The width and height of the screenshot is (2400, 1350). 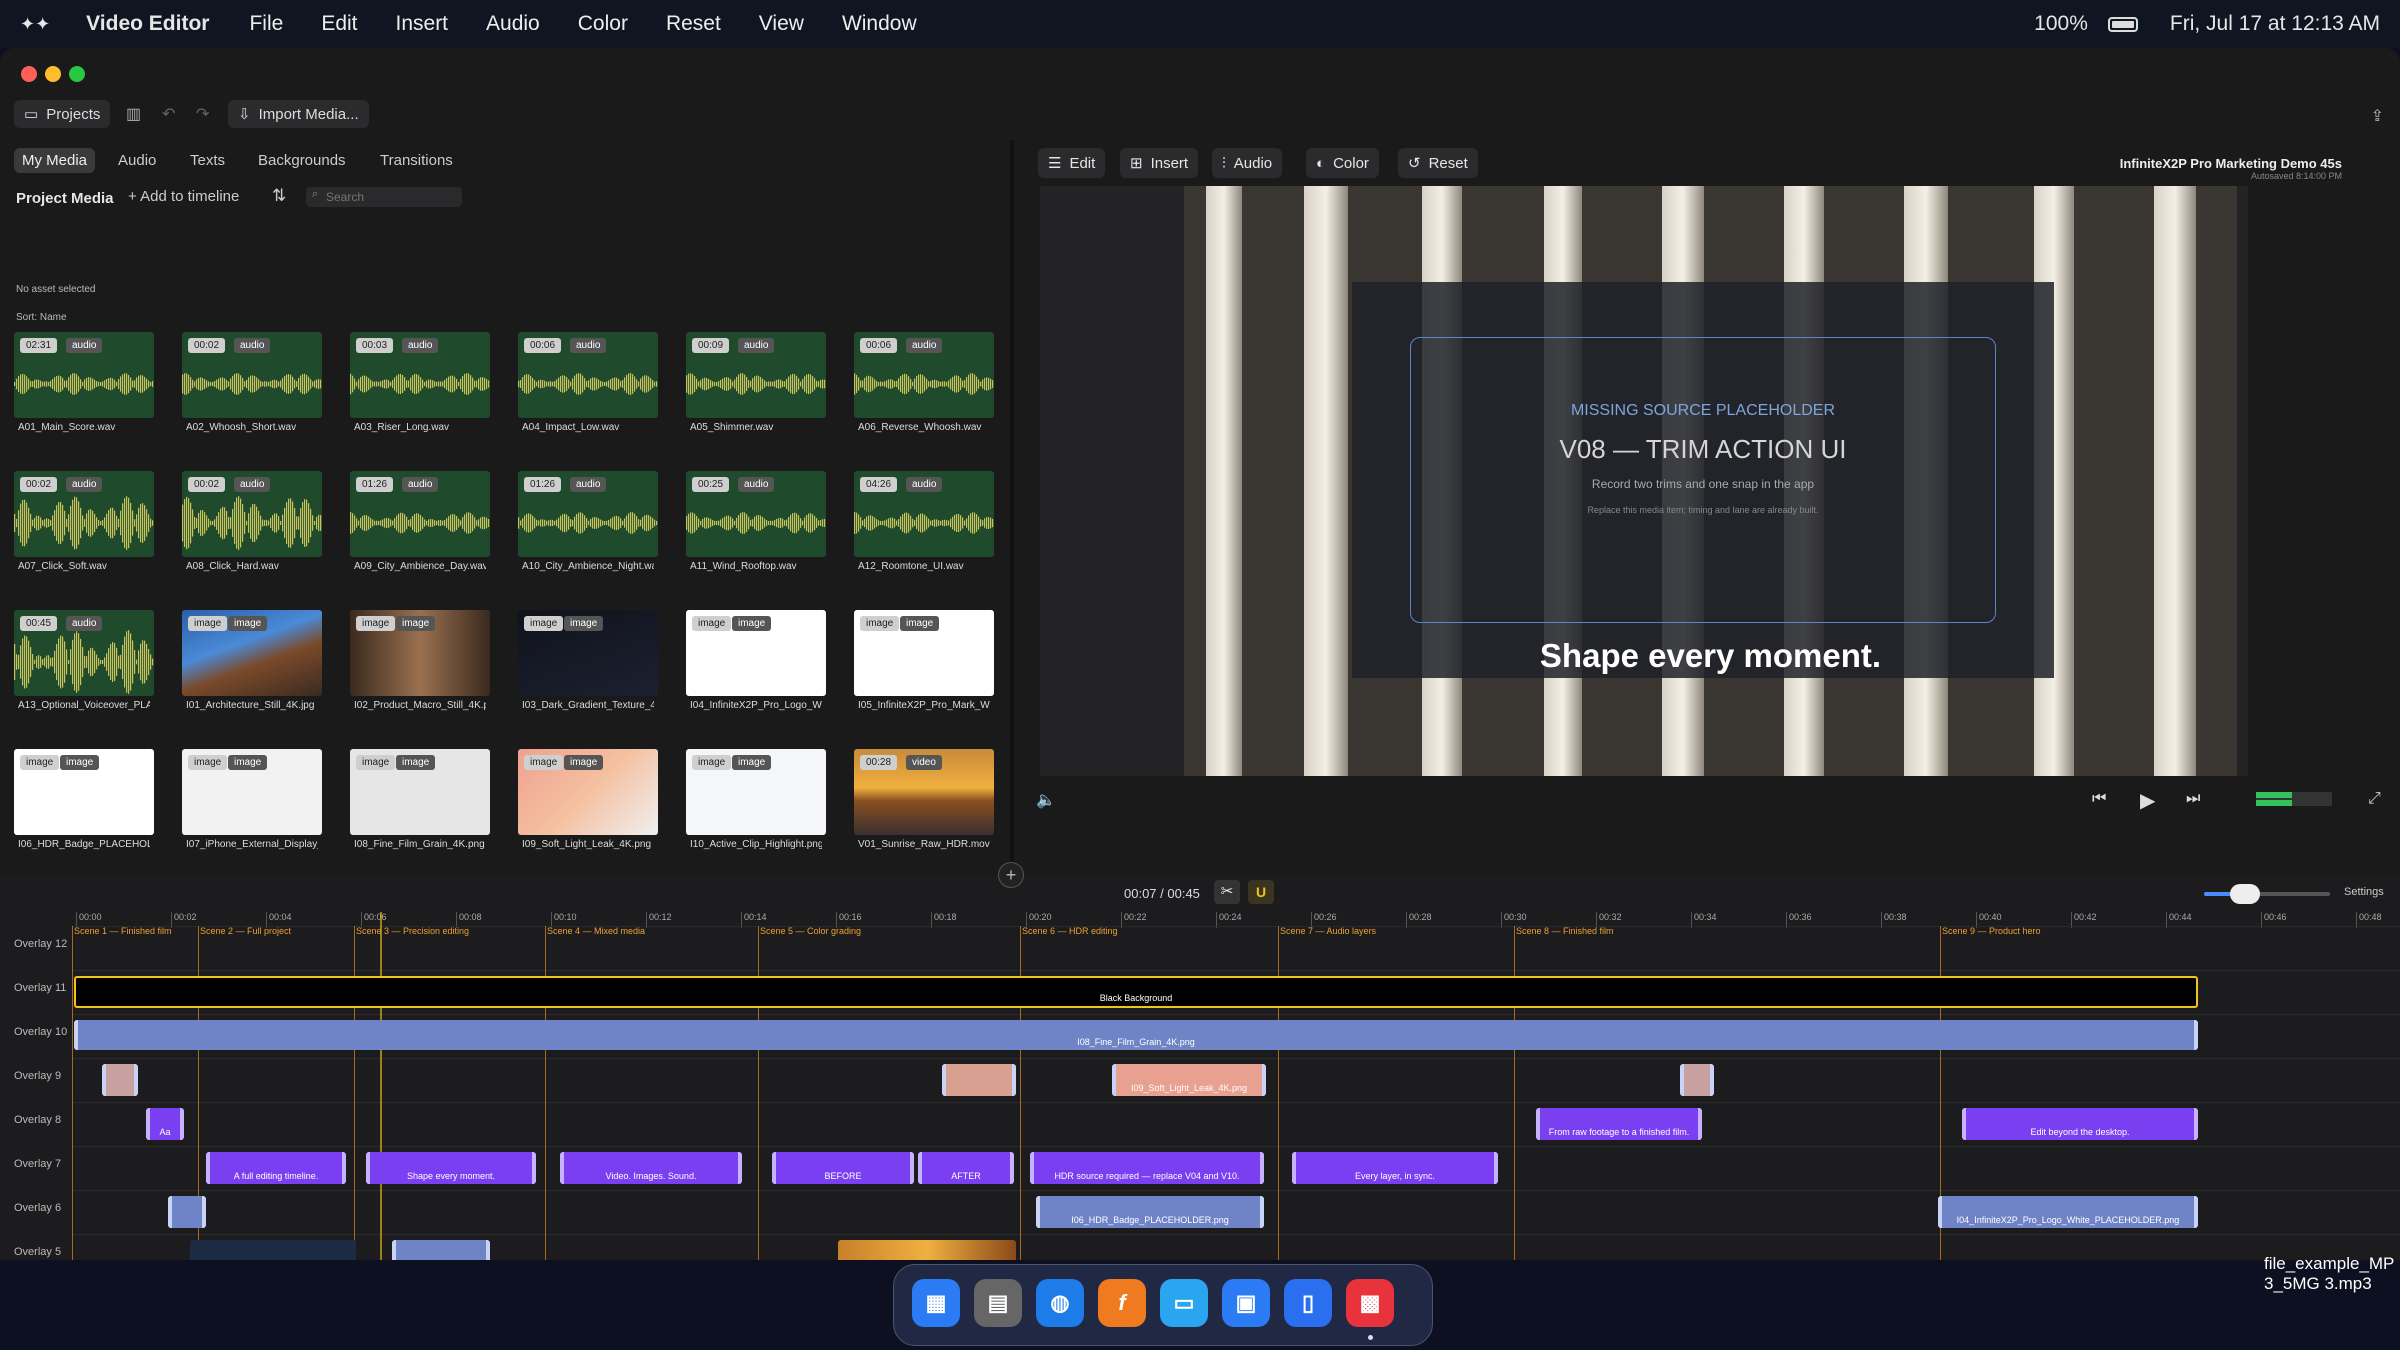 What do you see at coordinates (252, 395) in the screenshot?
I see `media-tile: 00:02 audio A02_Whoosh_Short.wav` at bounding box center [252, 395].